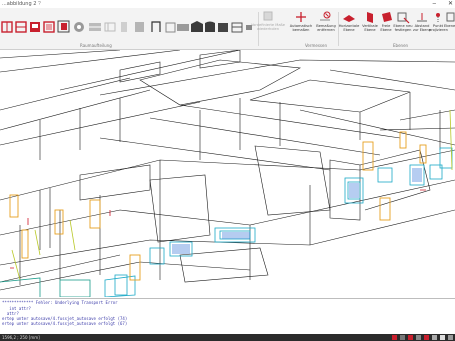  Describe the element at coordinates (418, 337) in the screenshot. I see `layer-icon` at that location.